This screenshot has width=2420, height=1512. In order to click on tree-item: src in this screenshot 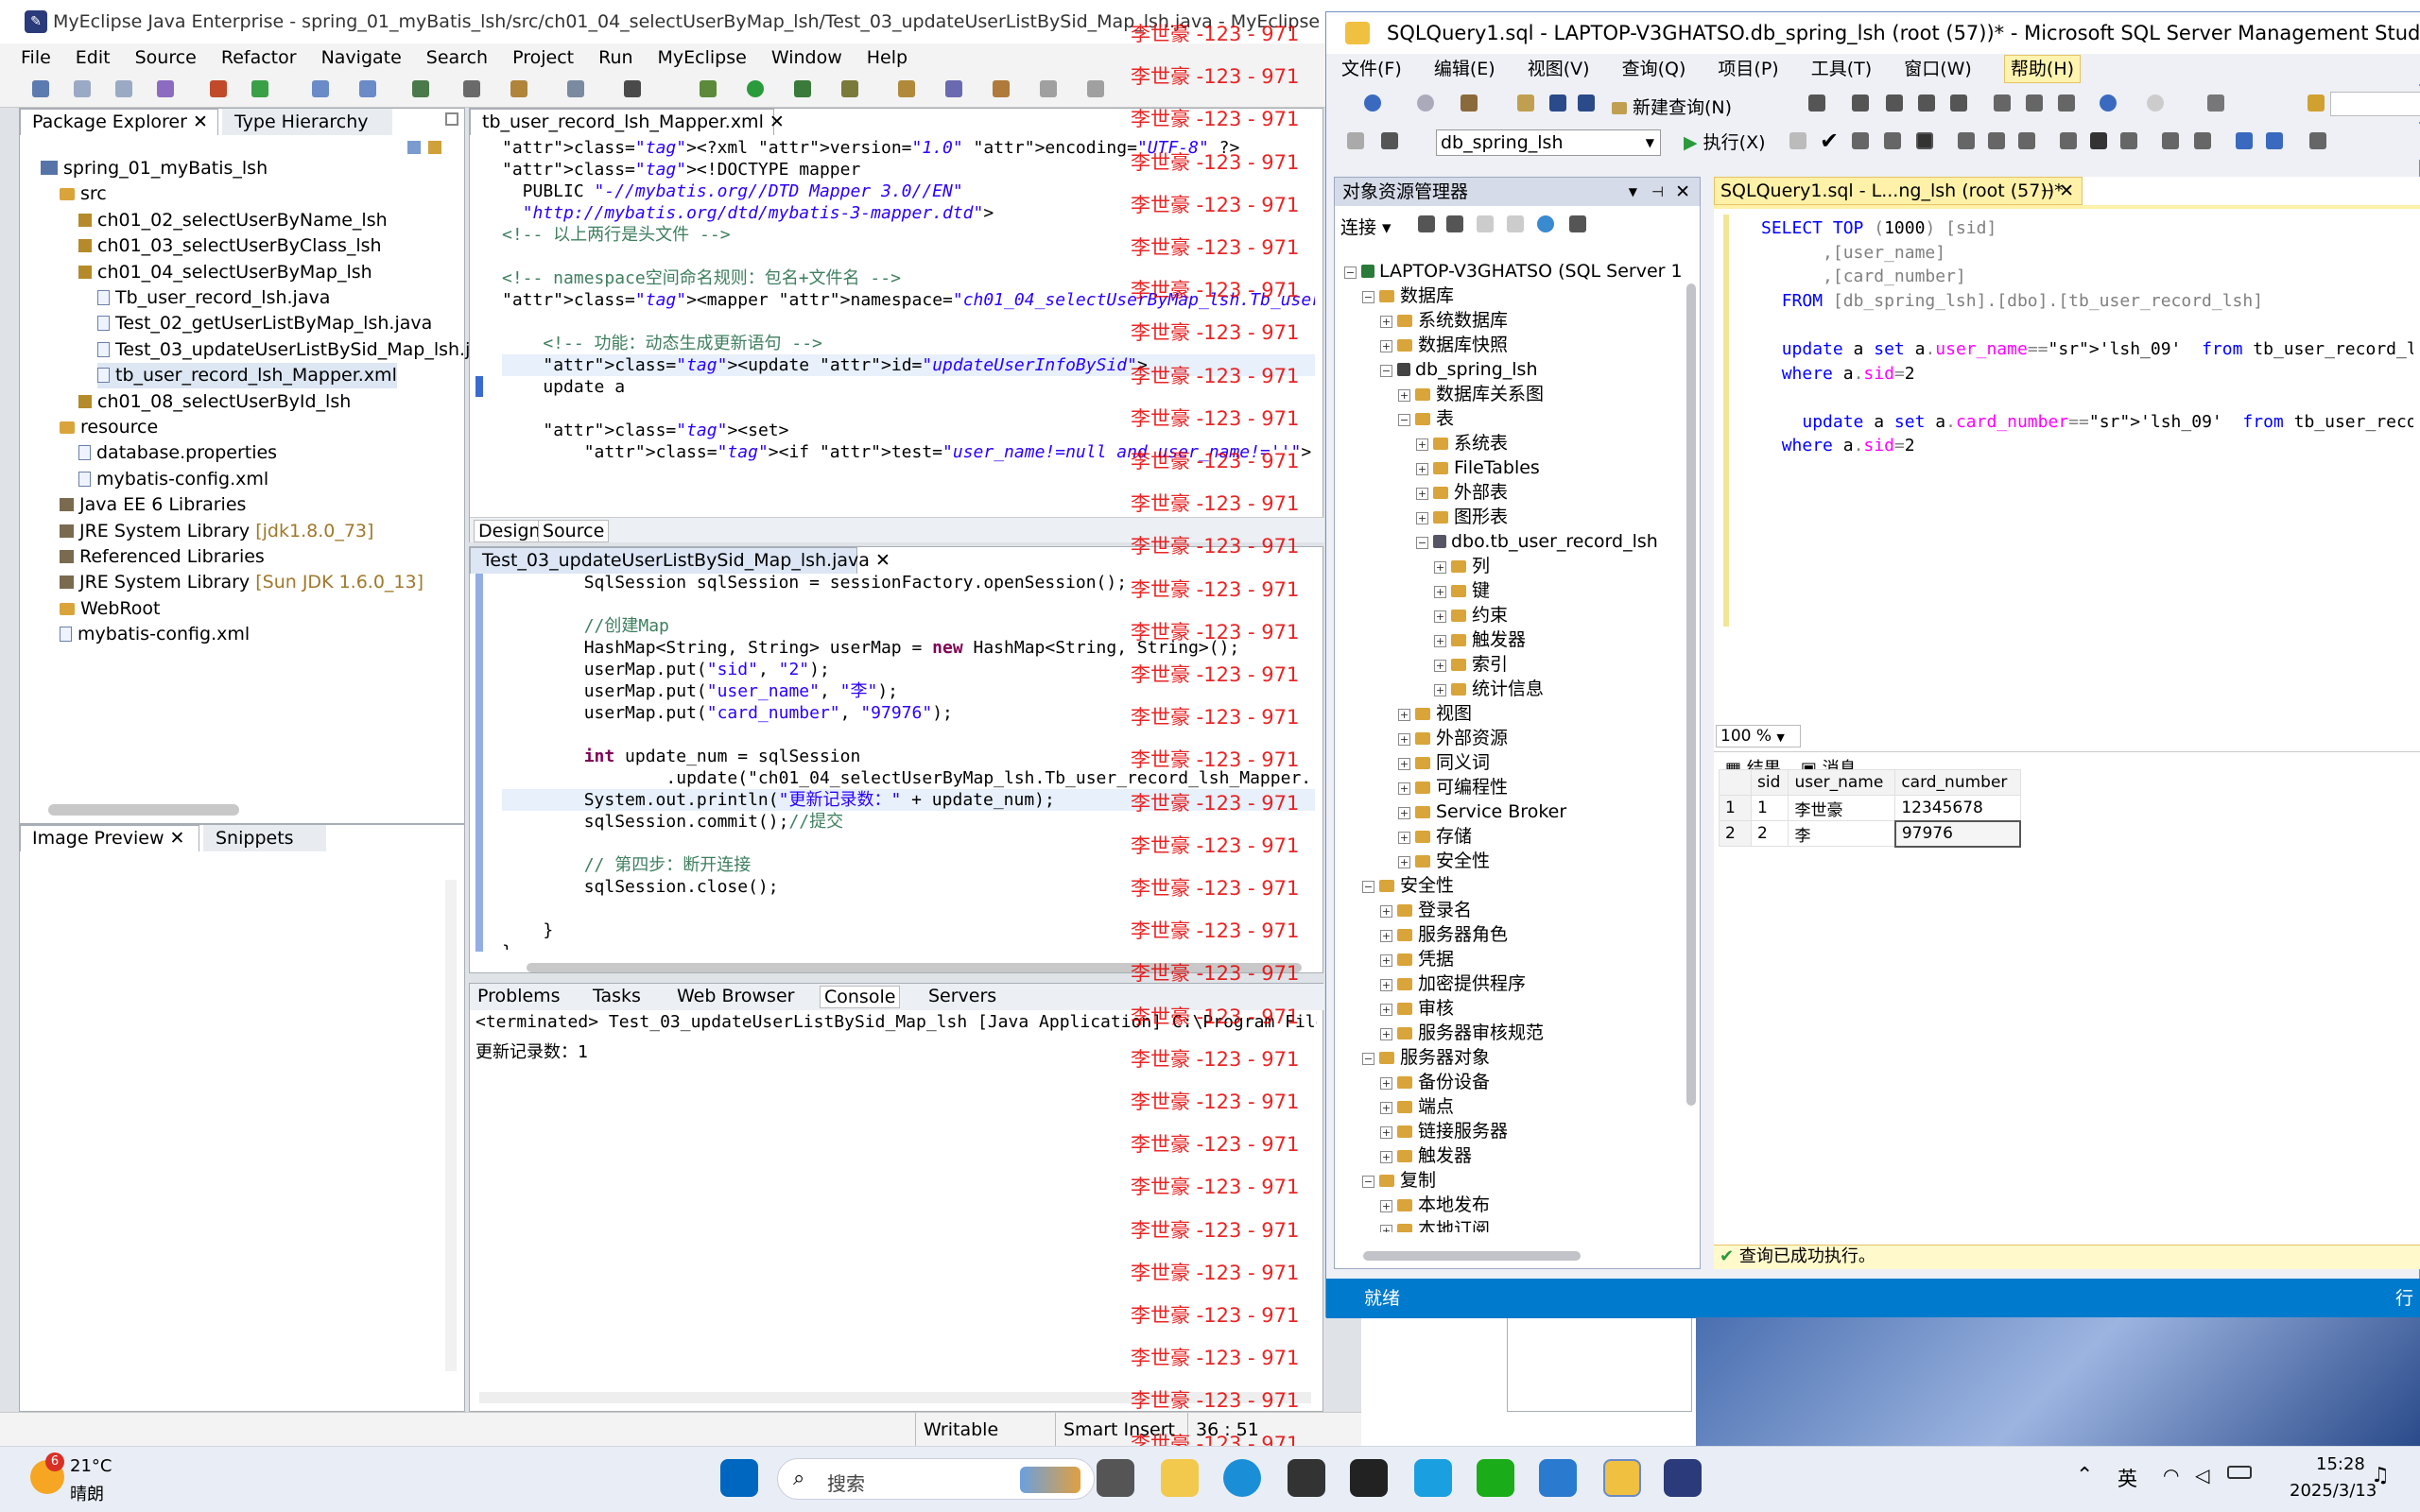, I will do `click(83, 194)`.